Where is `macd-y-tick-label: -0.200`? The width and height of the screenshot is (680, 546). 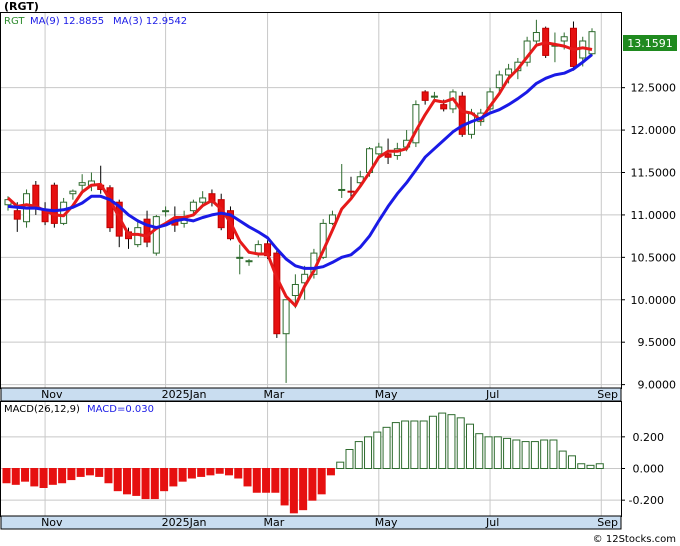 macd-y-tick-label: -0.200 is located at coordinates (646, 500).